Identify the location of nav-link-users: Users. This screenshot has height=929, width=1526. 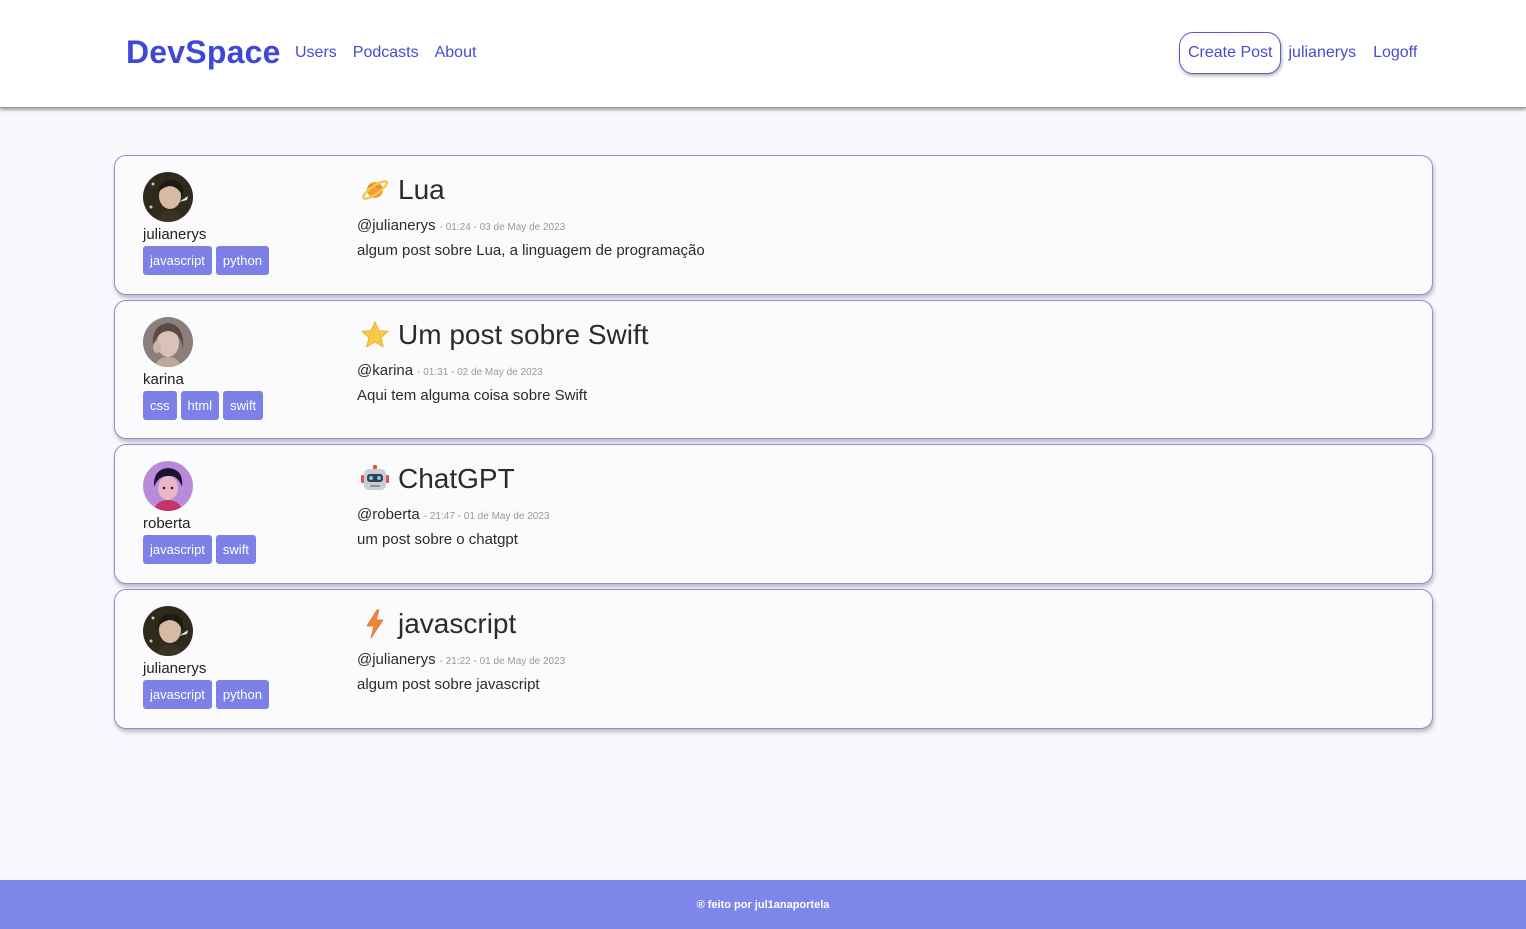
(316, 53).